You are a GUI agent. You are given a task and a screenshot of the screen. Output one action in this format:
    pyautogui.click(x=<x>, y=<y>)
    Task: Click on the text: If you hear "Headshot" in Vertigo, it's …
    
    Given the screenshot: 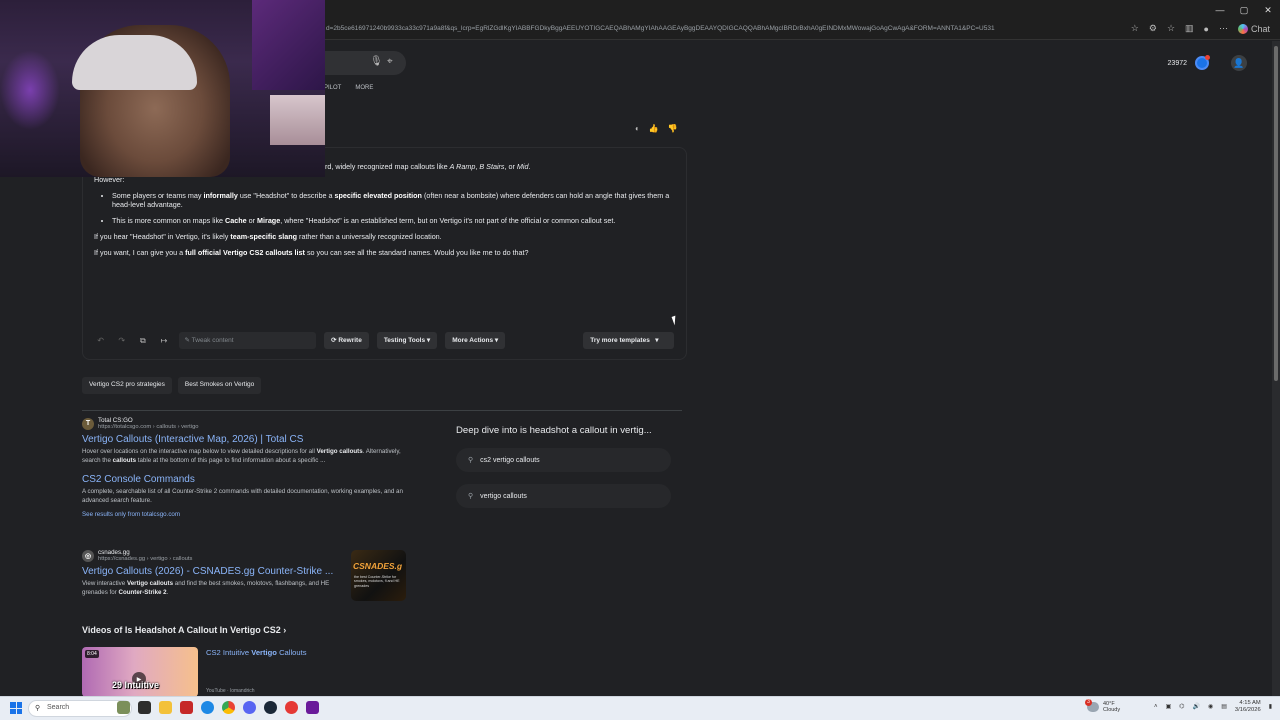 What is the action you would take?
    pyautogui.click(x=161, y=236)
    